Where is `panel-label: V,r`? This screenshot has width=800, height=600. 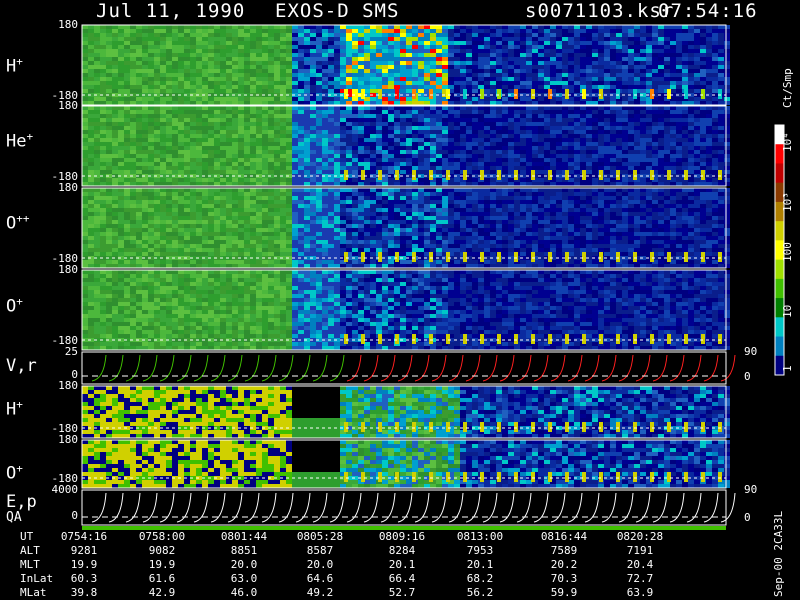 panel-label: V,r is located at coordinates (21, 366).